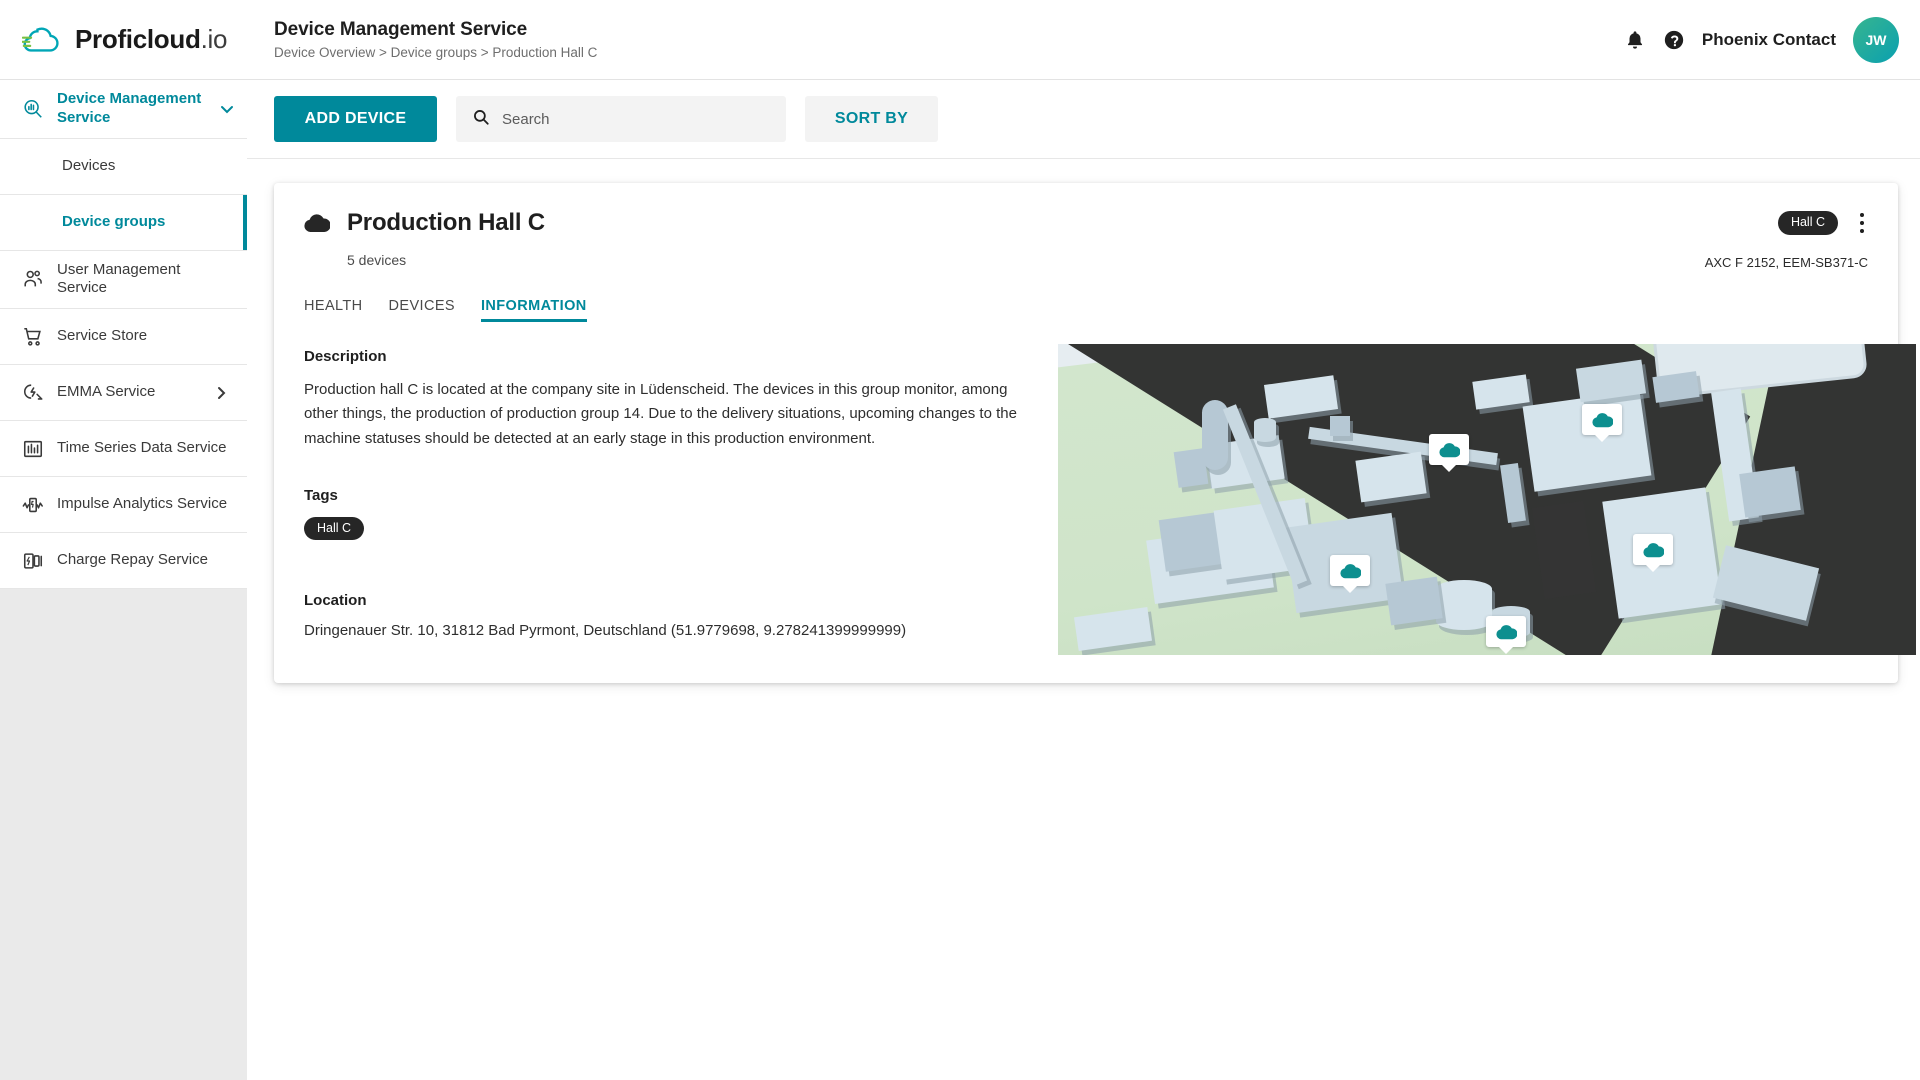 This screenshot has width=1920, height=1080. I want to click on sidebar-item-label: User Management Service, so click(119, 278).